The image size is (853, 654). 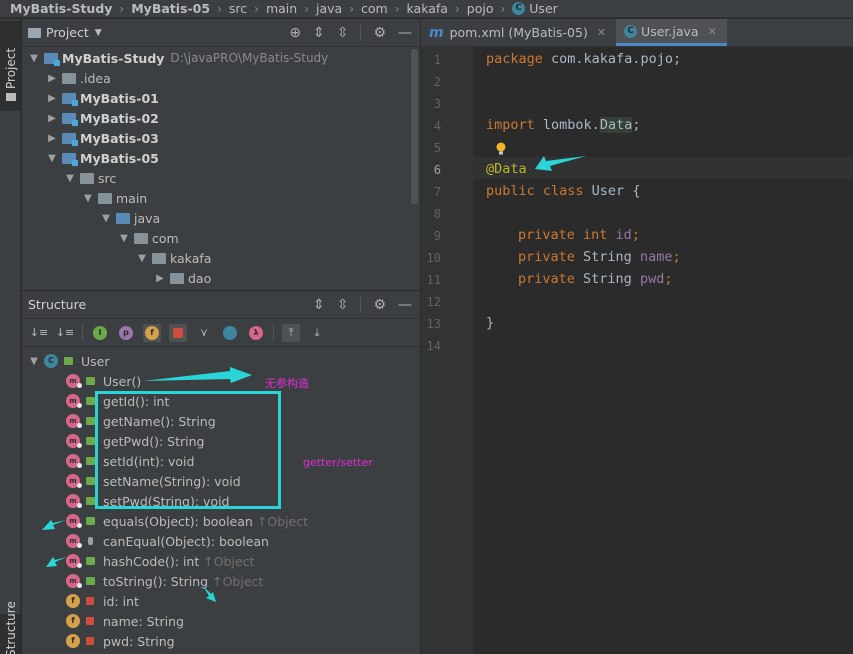 What do you see at coordinates (57, 304) in the screenshot?
I see `structure-panel-title: Structure` at bounding box center [57, 304].